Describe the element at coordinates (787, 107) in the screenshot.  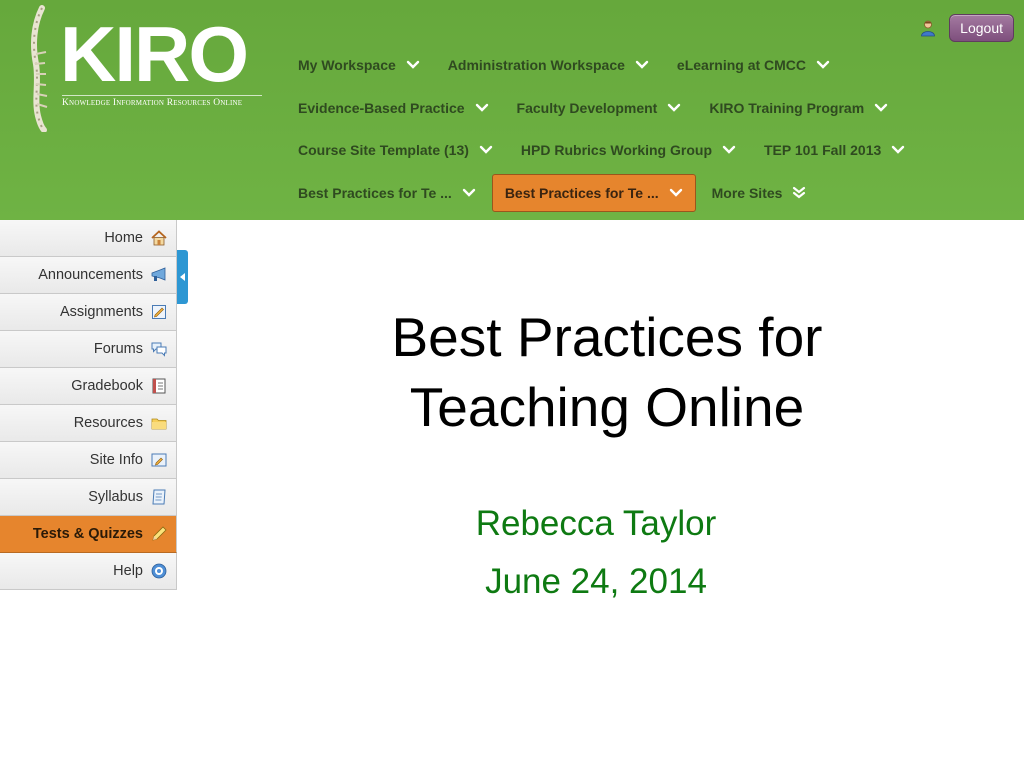
I see `site-tab-label: KIRO Training Program` at that location.